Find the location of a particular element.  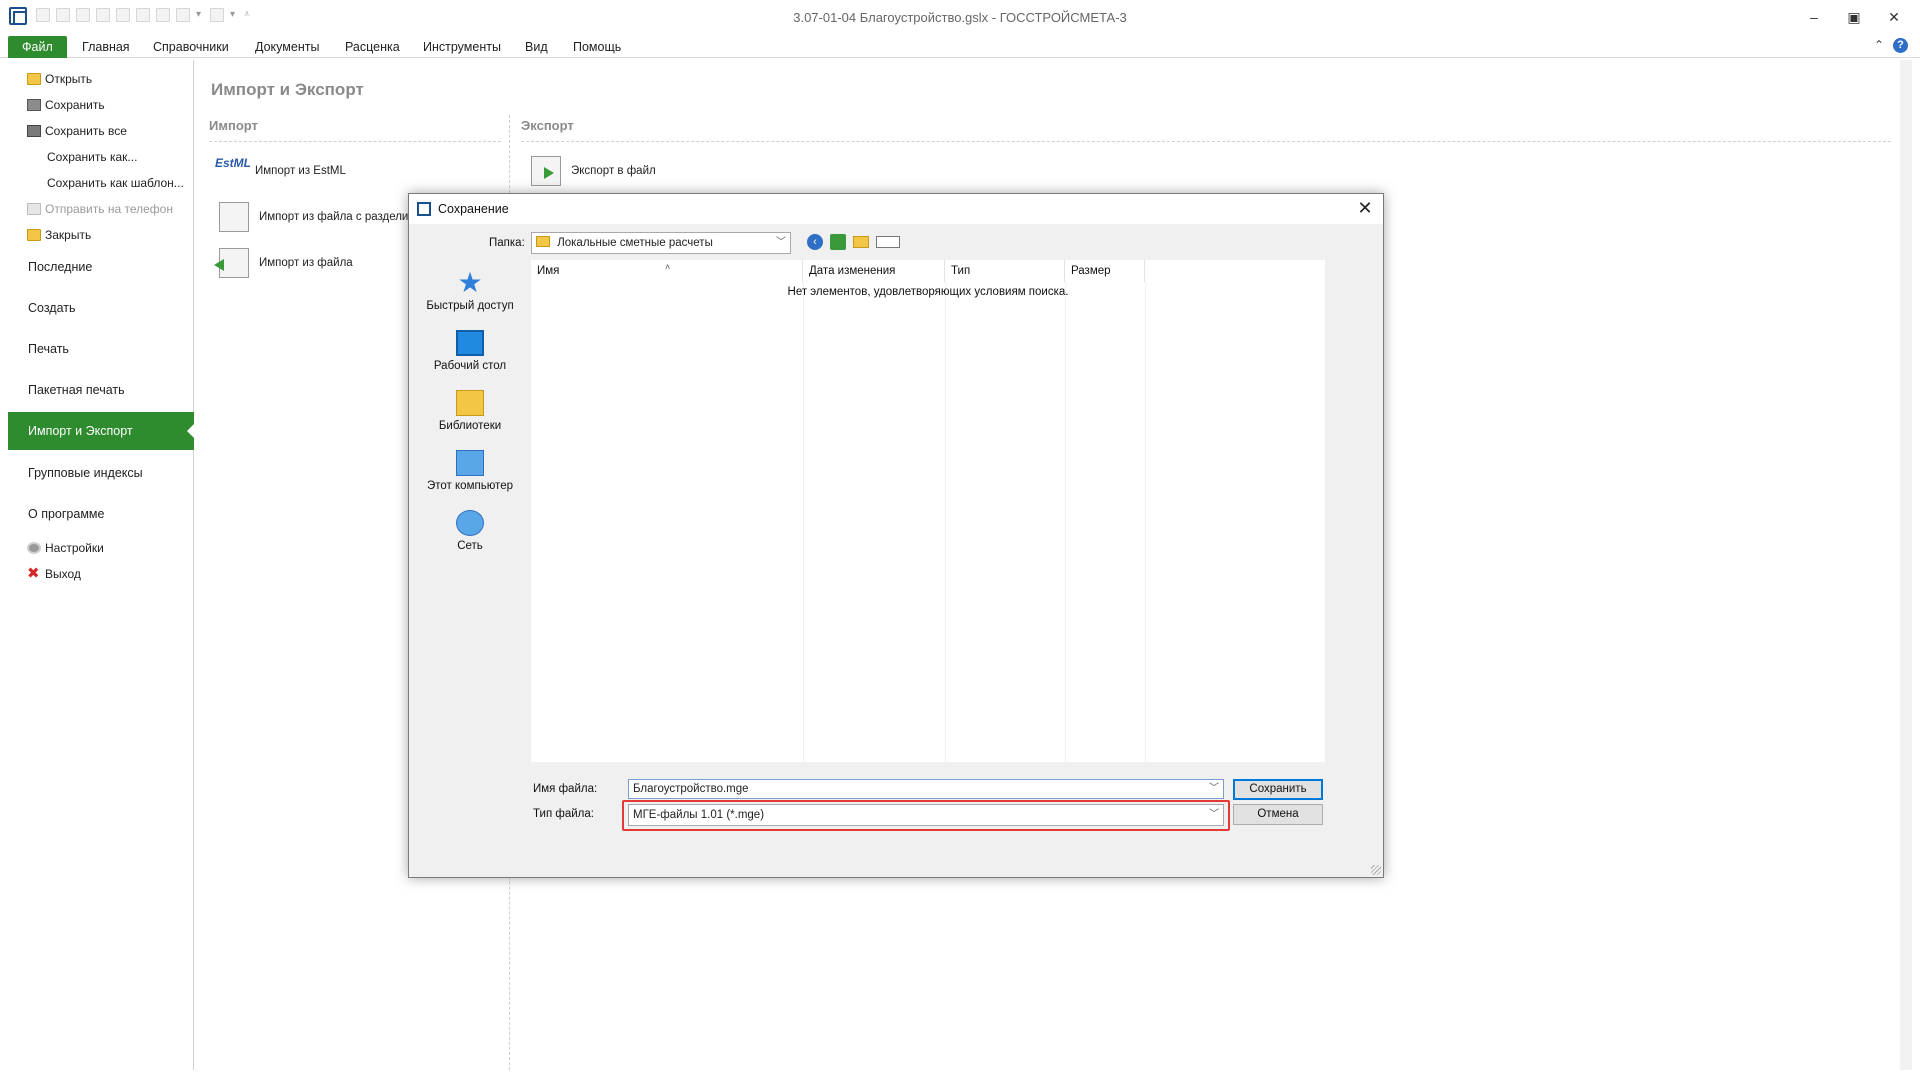

nav-send-to-phone: Отправить на телефон is located at coordinates (100, 209).